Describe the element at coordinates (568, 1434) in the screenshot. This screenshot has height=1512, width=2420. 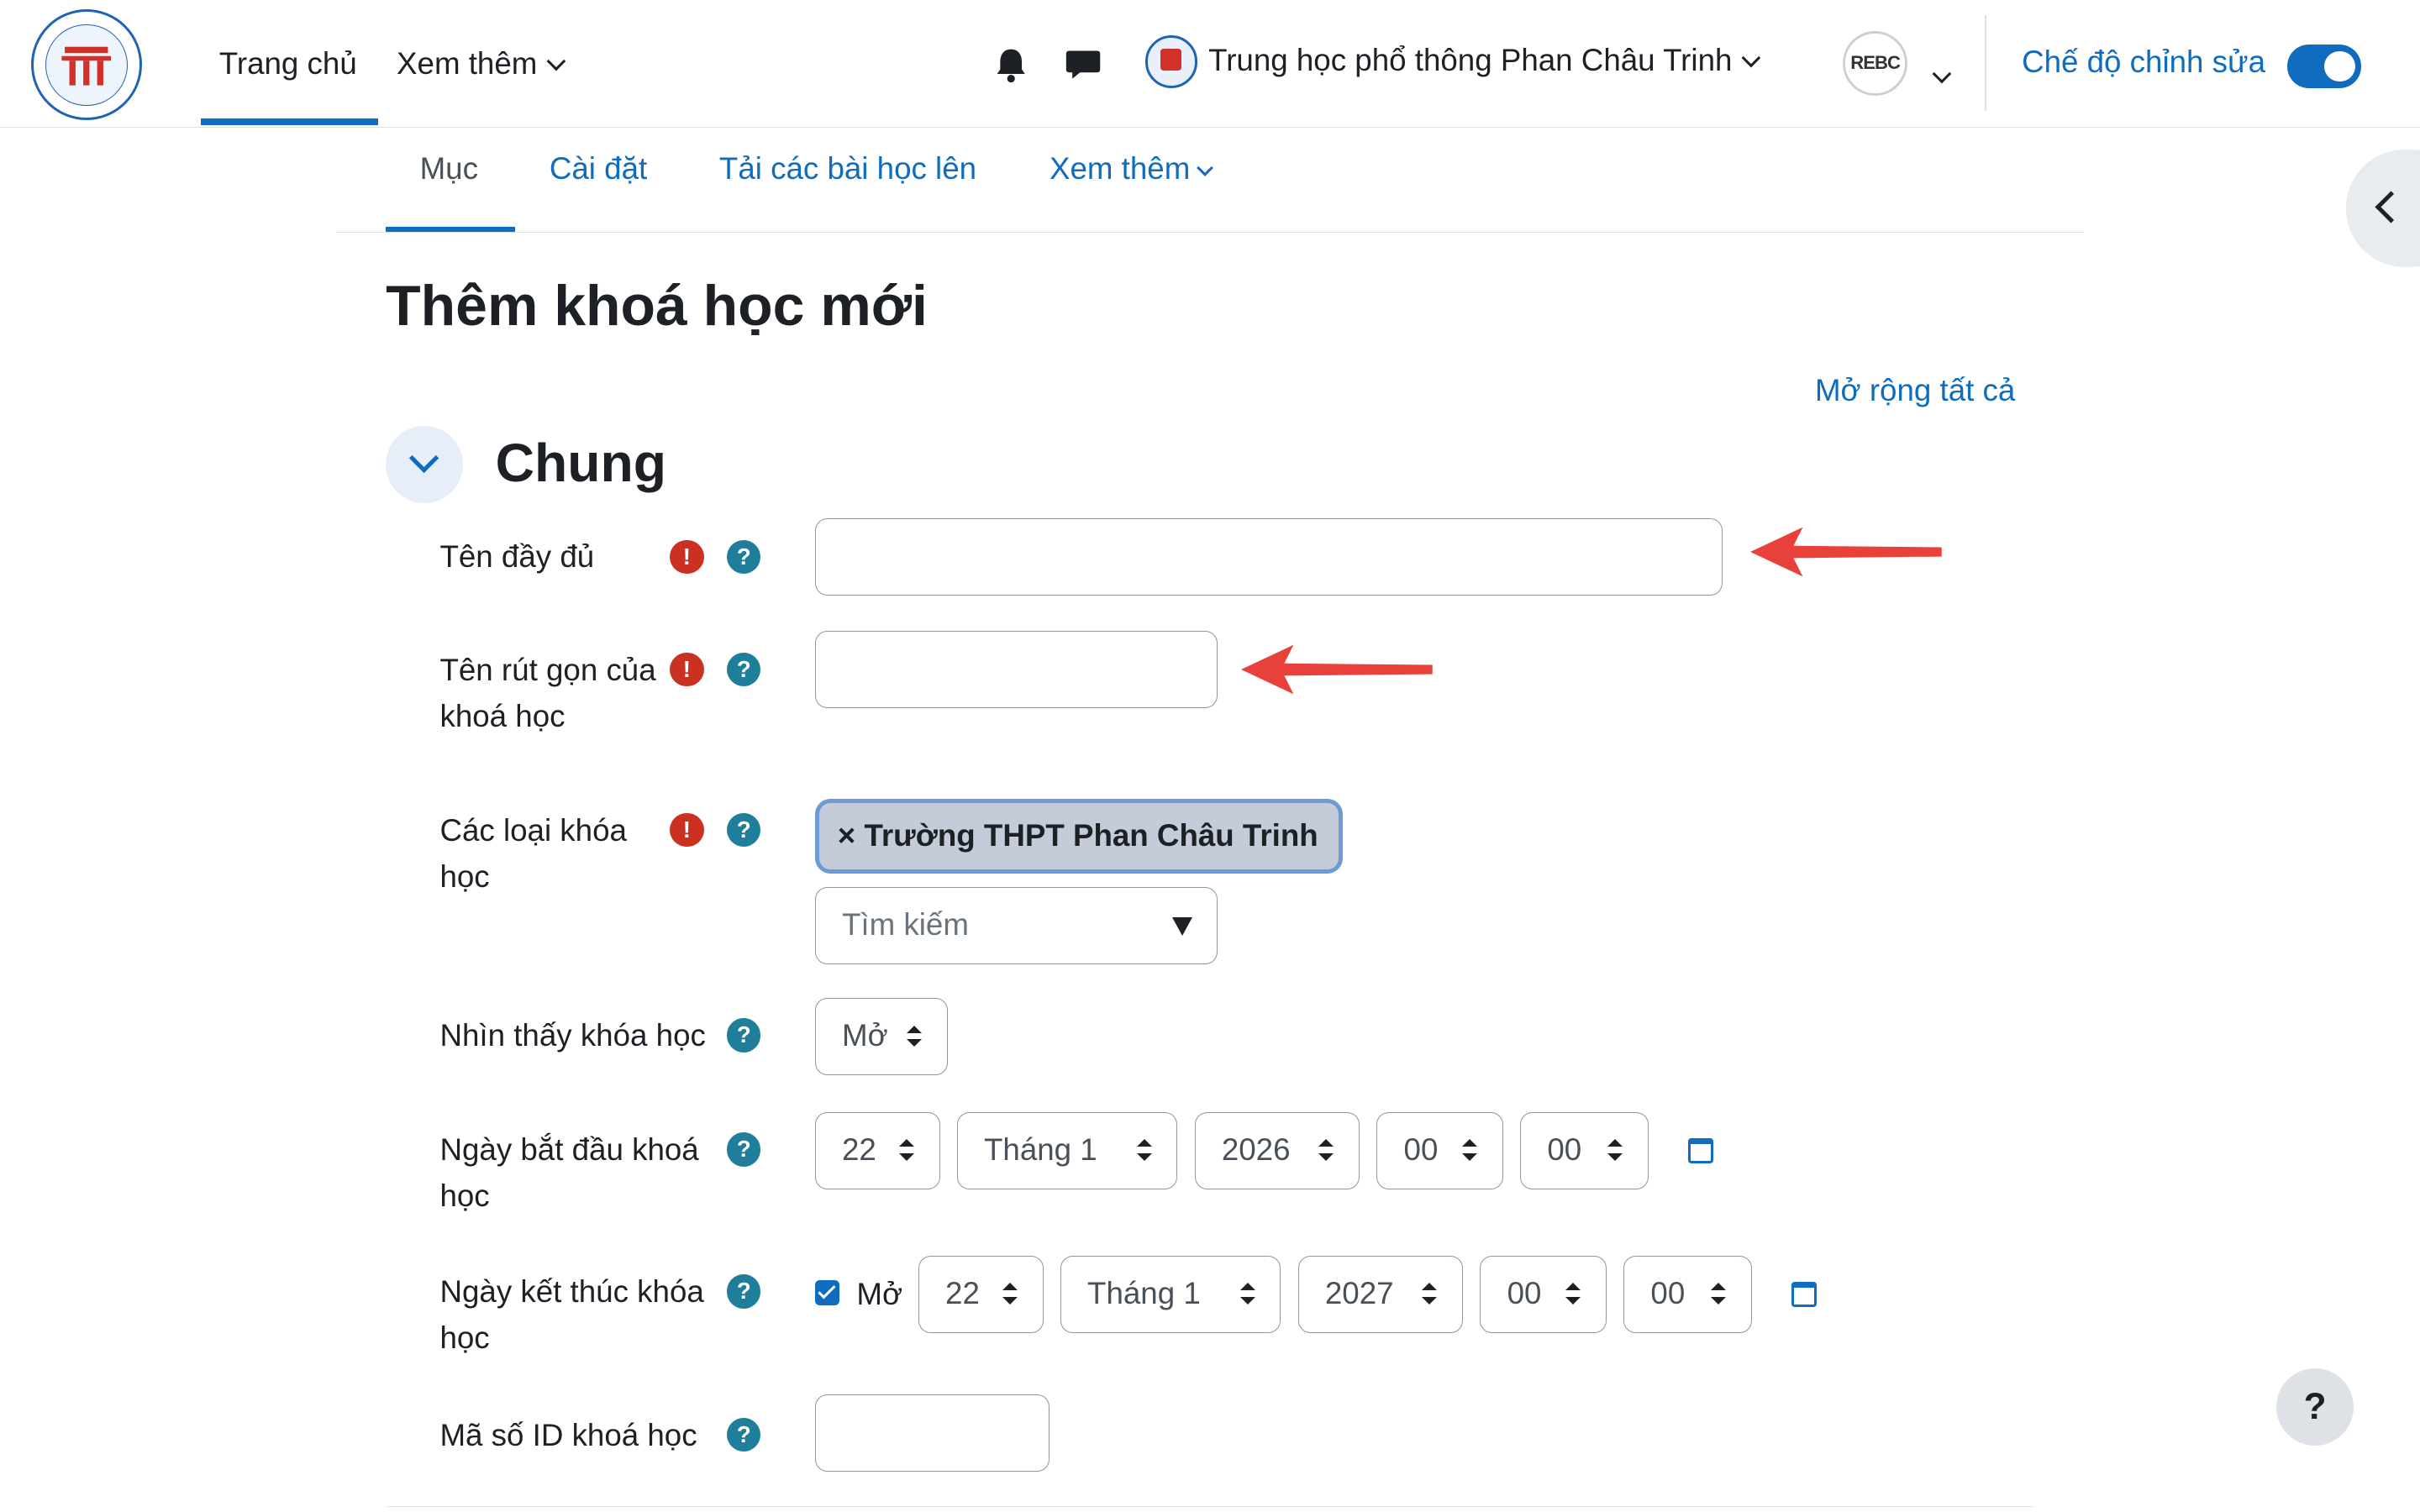
I see `idnumber-label: Mã số ID khoá học` at that location.